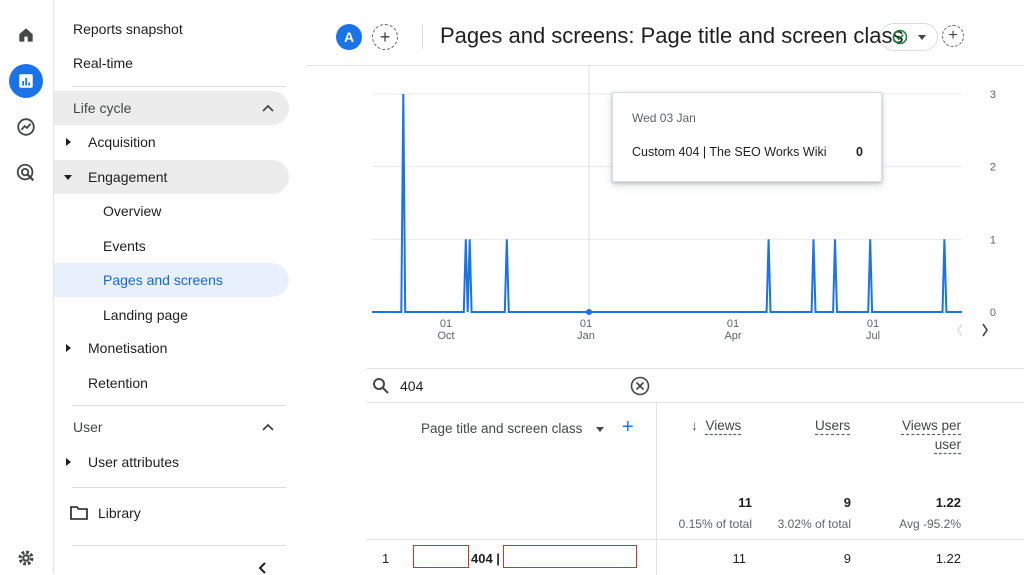  What do you see at coordinates (993, 168) in the screenshot?
I see `y-tick-label: 2` at bounding box center [993, 168].